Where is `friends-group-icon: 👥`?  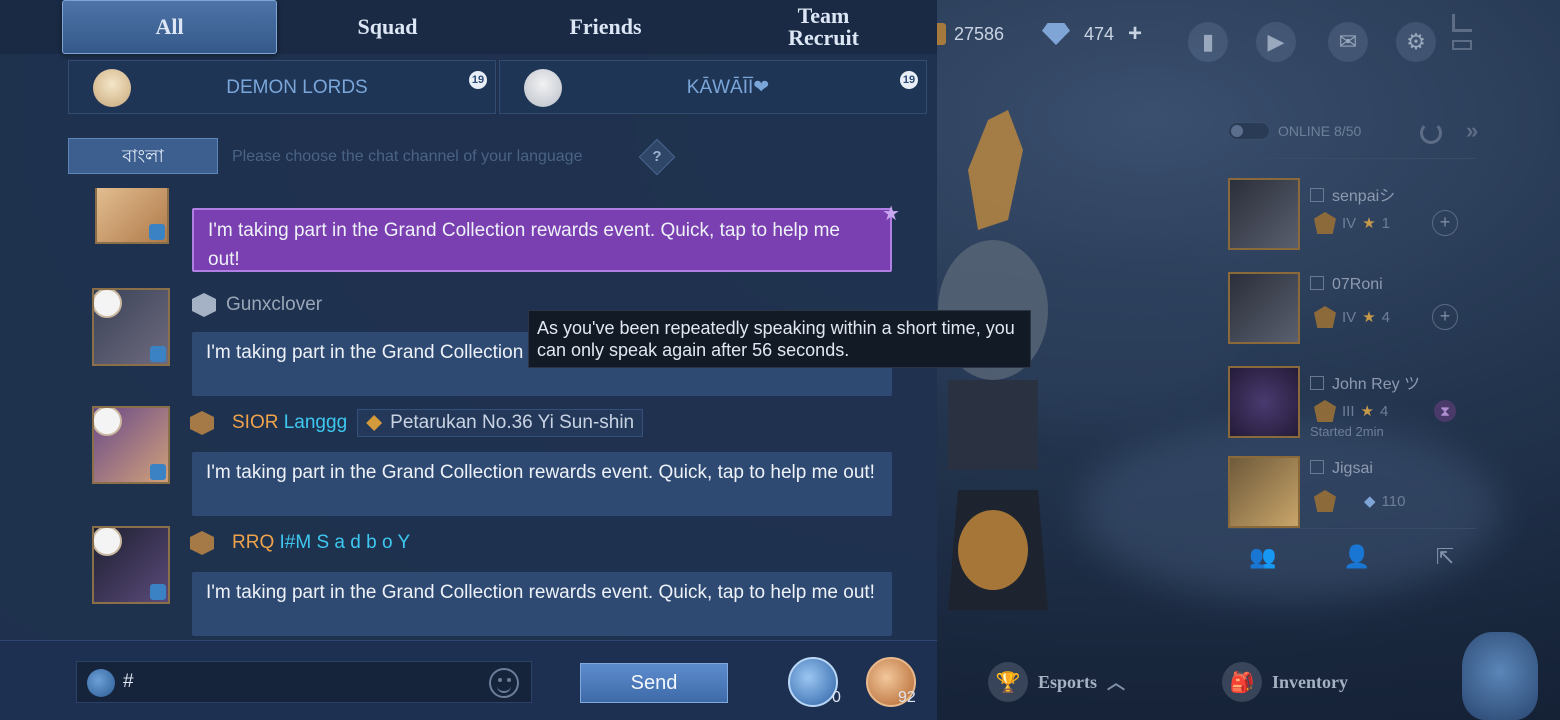
friends-group-icon: 👥 is located at coordinates (1263, 559).